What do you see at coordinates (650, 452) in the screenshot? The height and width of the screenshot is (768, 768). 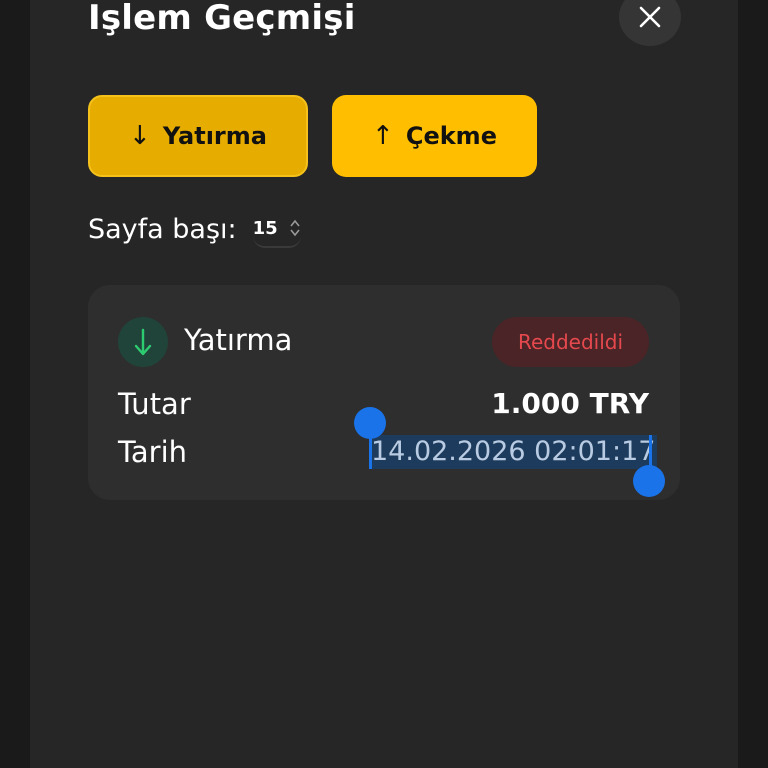 I see `selection-end-bar` at bounding box center [650, 452].